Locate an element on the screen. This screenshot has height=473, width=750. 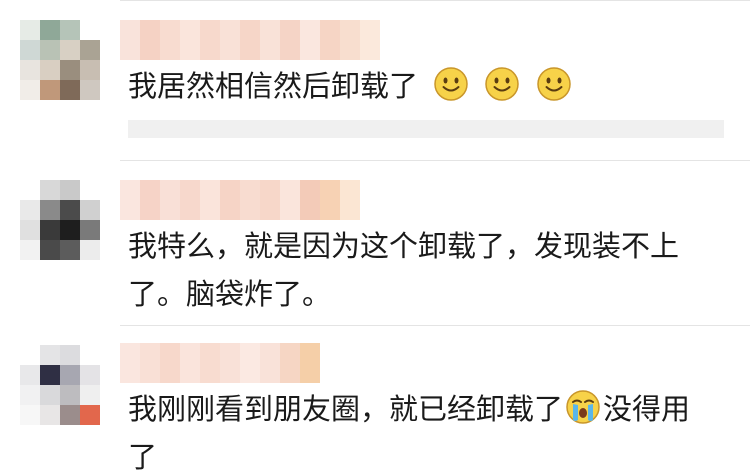
comment-text-after-emoji: 没得用 is located at coordinates (647, 409).